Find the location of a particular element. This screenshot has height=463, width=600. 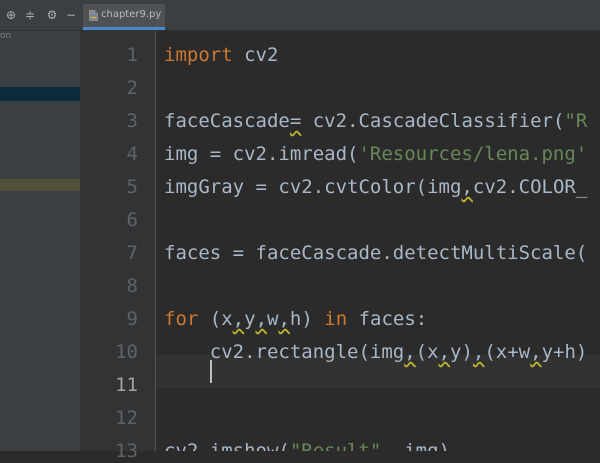

code-token: faceCascade is located at coordinates (227, 121).